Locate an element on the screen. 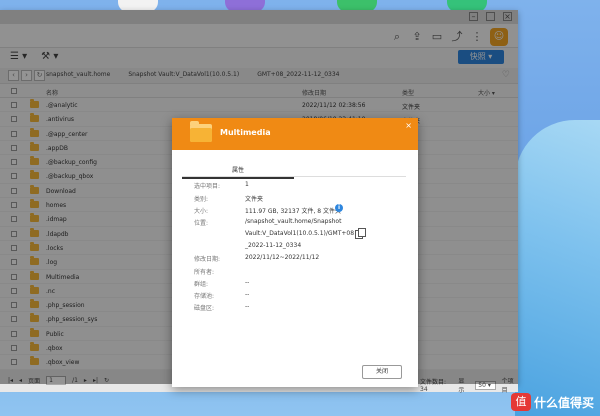 This screenshot has height=416, width=600. folder-icon is located at coordinates (201, 131).